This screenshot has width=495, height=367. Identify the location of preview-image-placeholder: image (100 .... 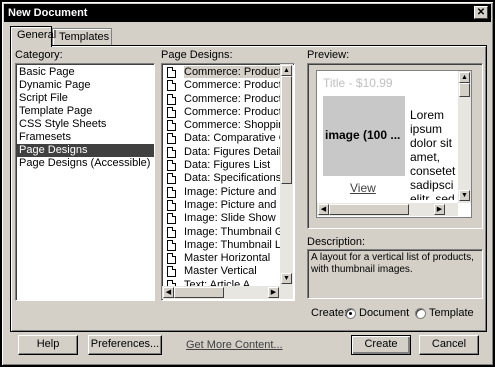
(364, 136).